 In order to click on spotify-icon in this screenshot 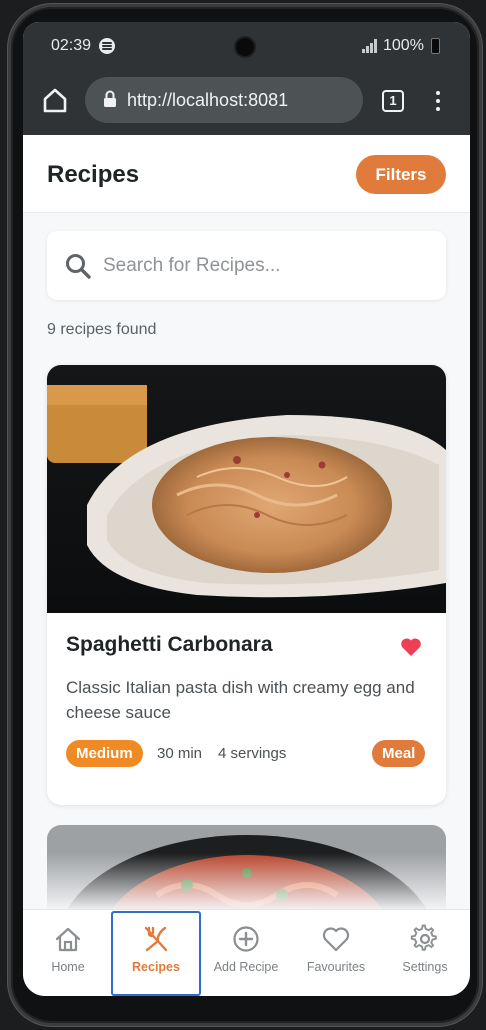, I will do `click(107, 46)`.